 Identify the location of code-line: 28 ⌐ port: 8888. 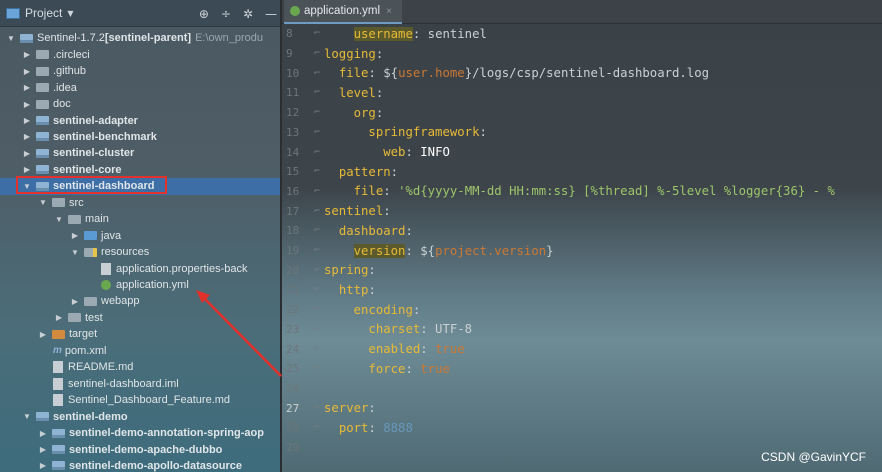
(582, 428).